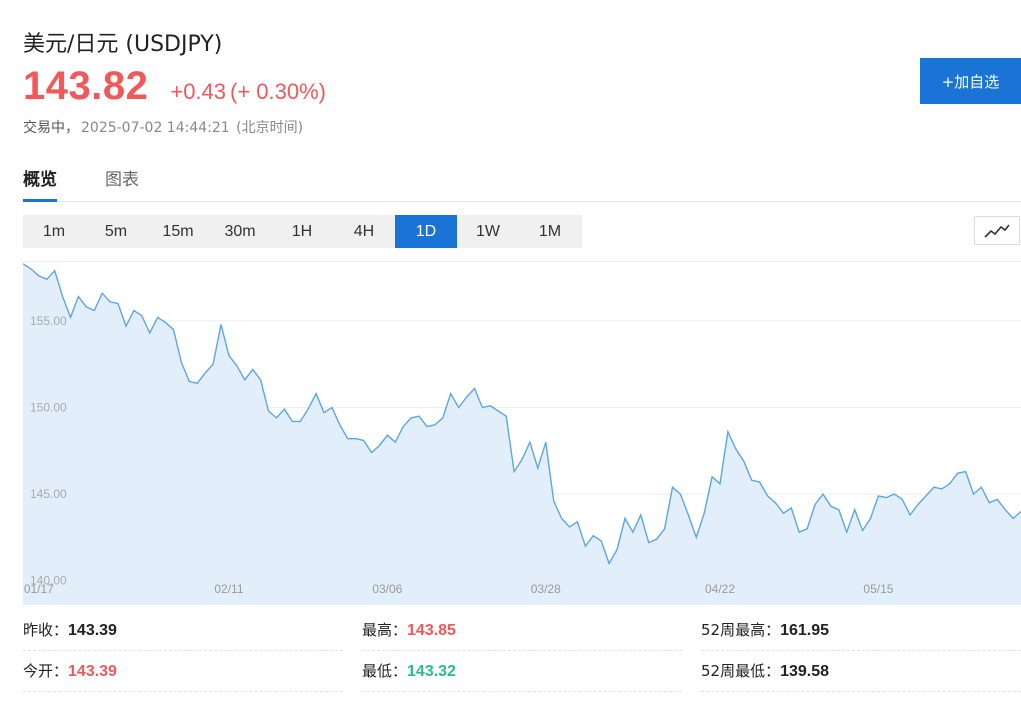 This screenshot has height=716, width=1021. Describe the element at coordinates (40, 183) in the screenshot. I see `tab-overview: 概览` at that location.